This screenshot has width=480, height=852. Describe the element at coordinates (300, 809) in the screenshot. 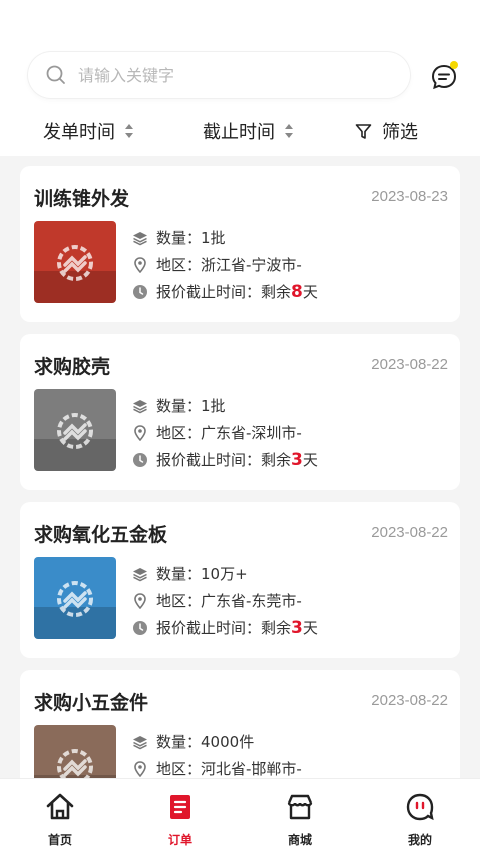

I see `store-icon` at that location.